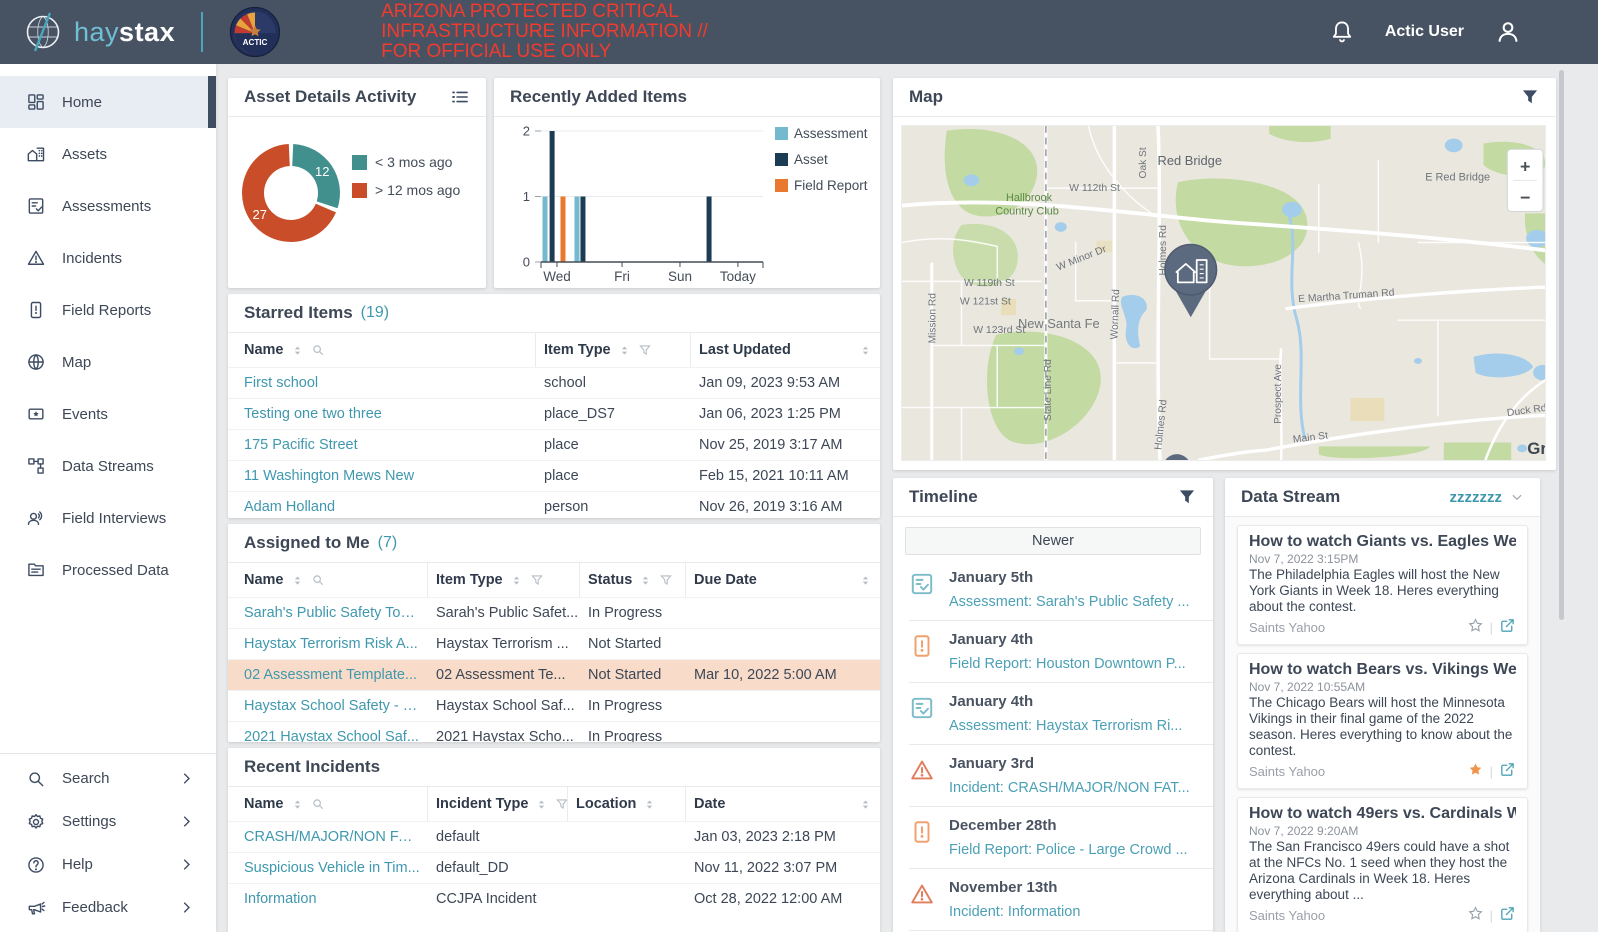  What do you see at coordinates (460, 97) in the screenshot?
I see `list-icon` at bounding box center [460, 97].